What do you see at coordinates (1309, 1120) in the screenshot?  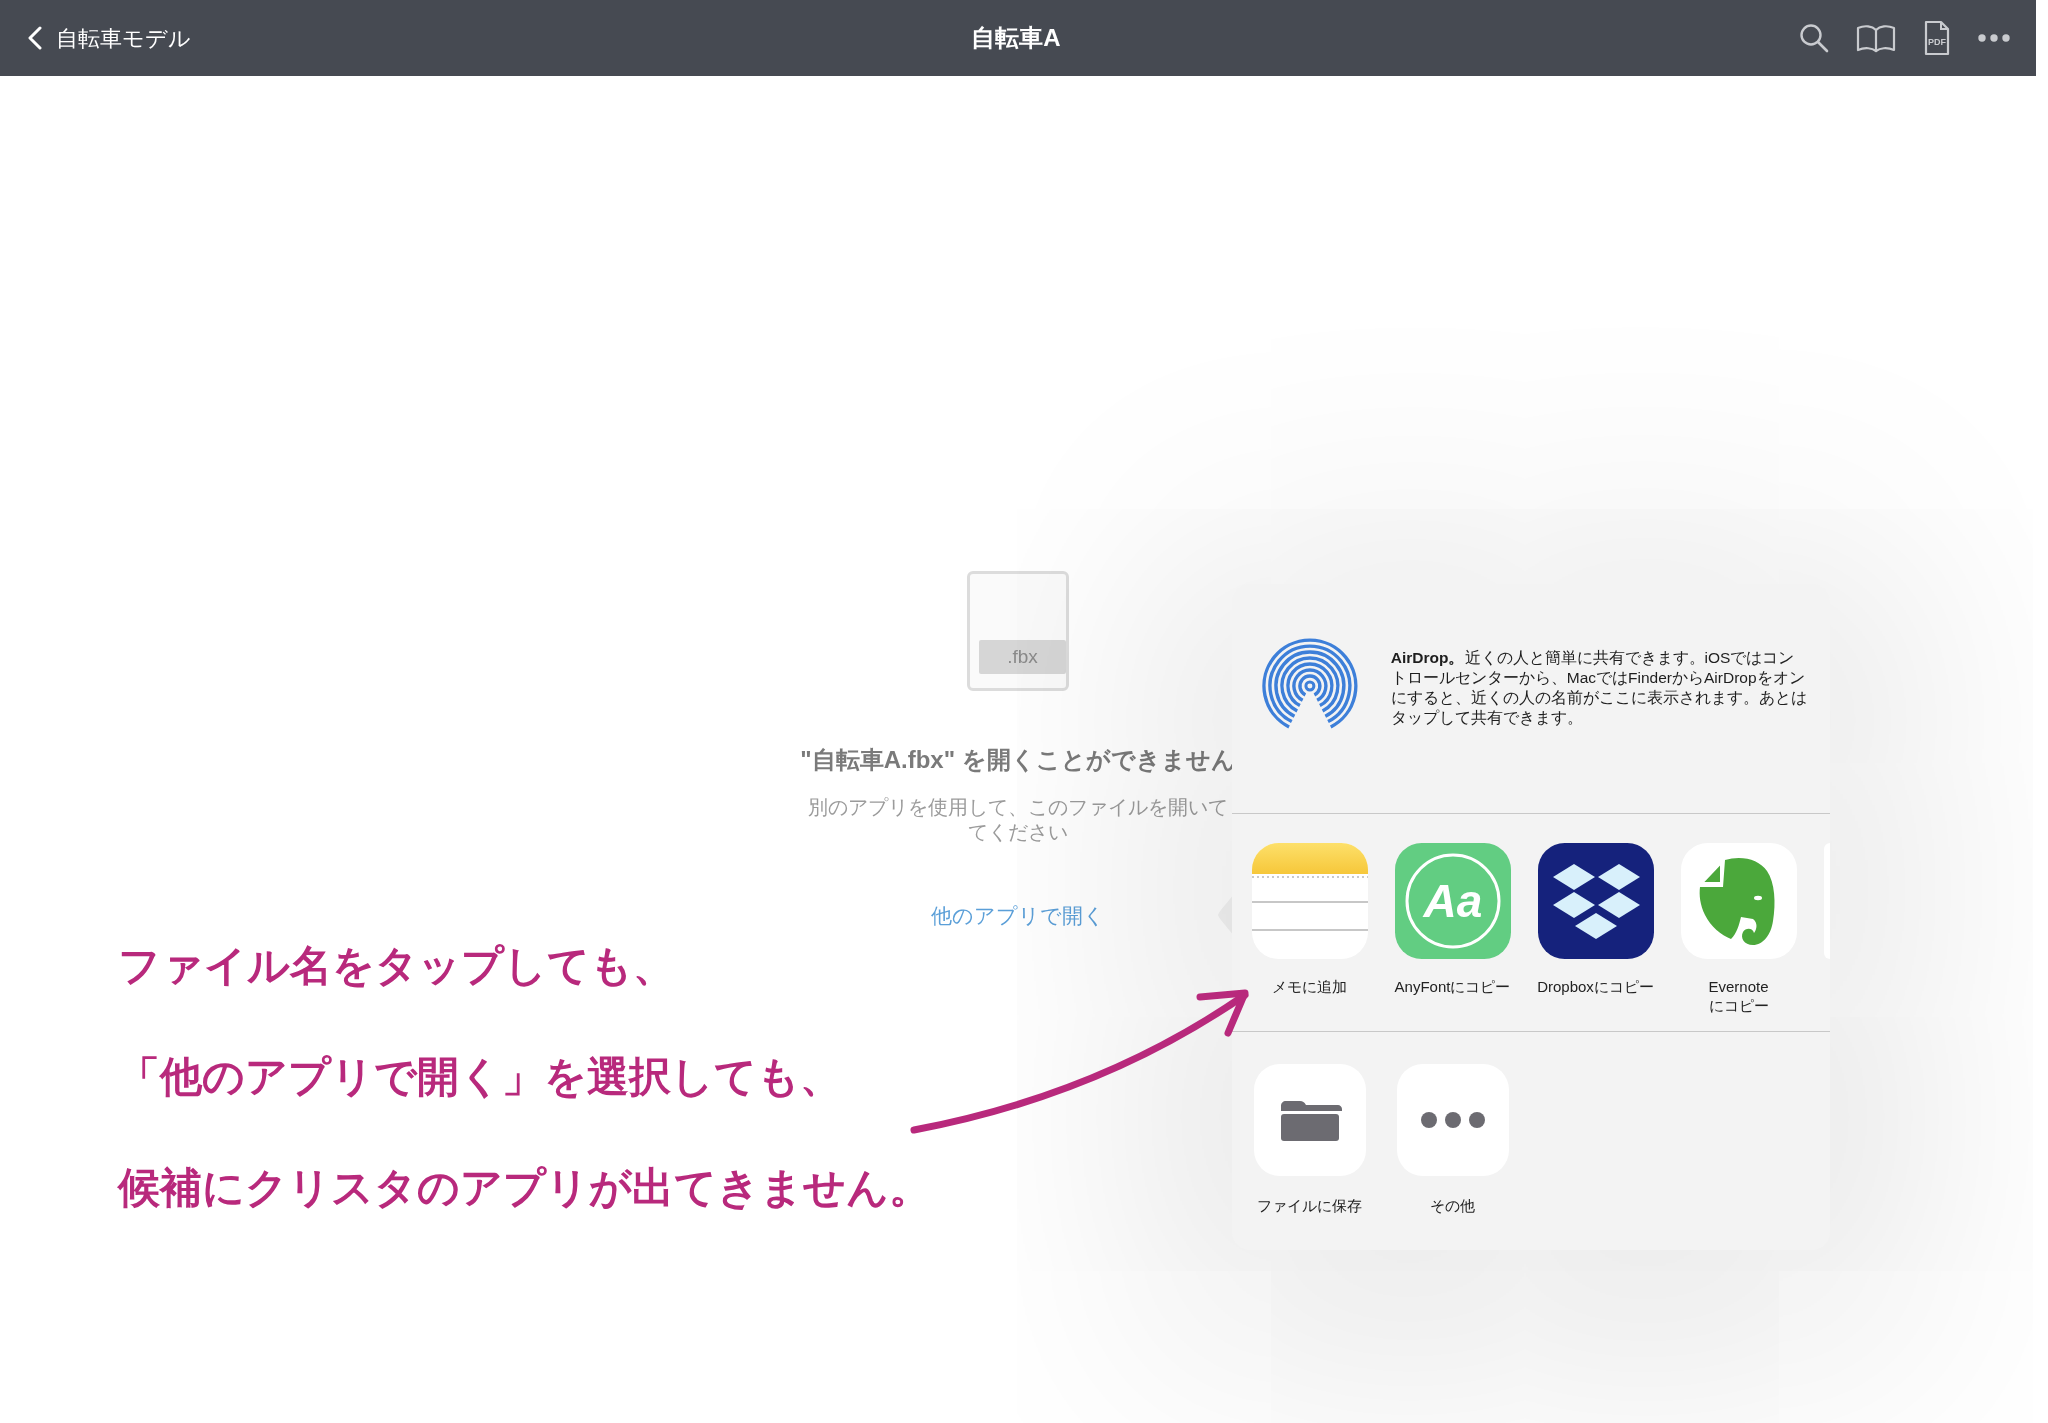 I see `folder-icon` at bounding box center [1309, 1120].